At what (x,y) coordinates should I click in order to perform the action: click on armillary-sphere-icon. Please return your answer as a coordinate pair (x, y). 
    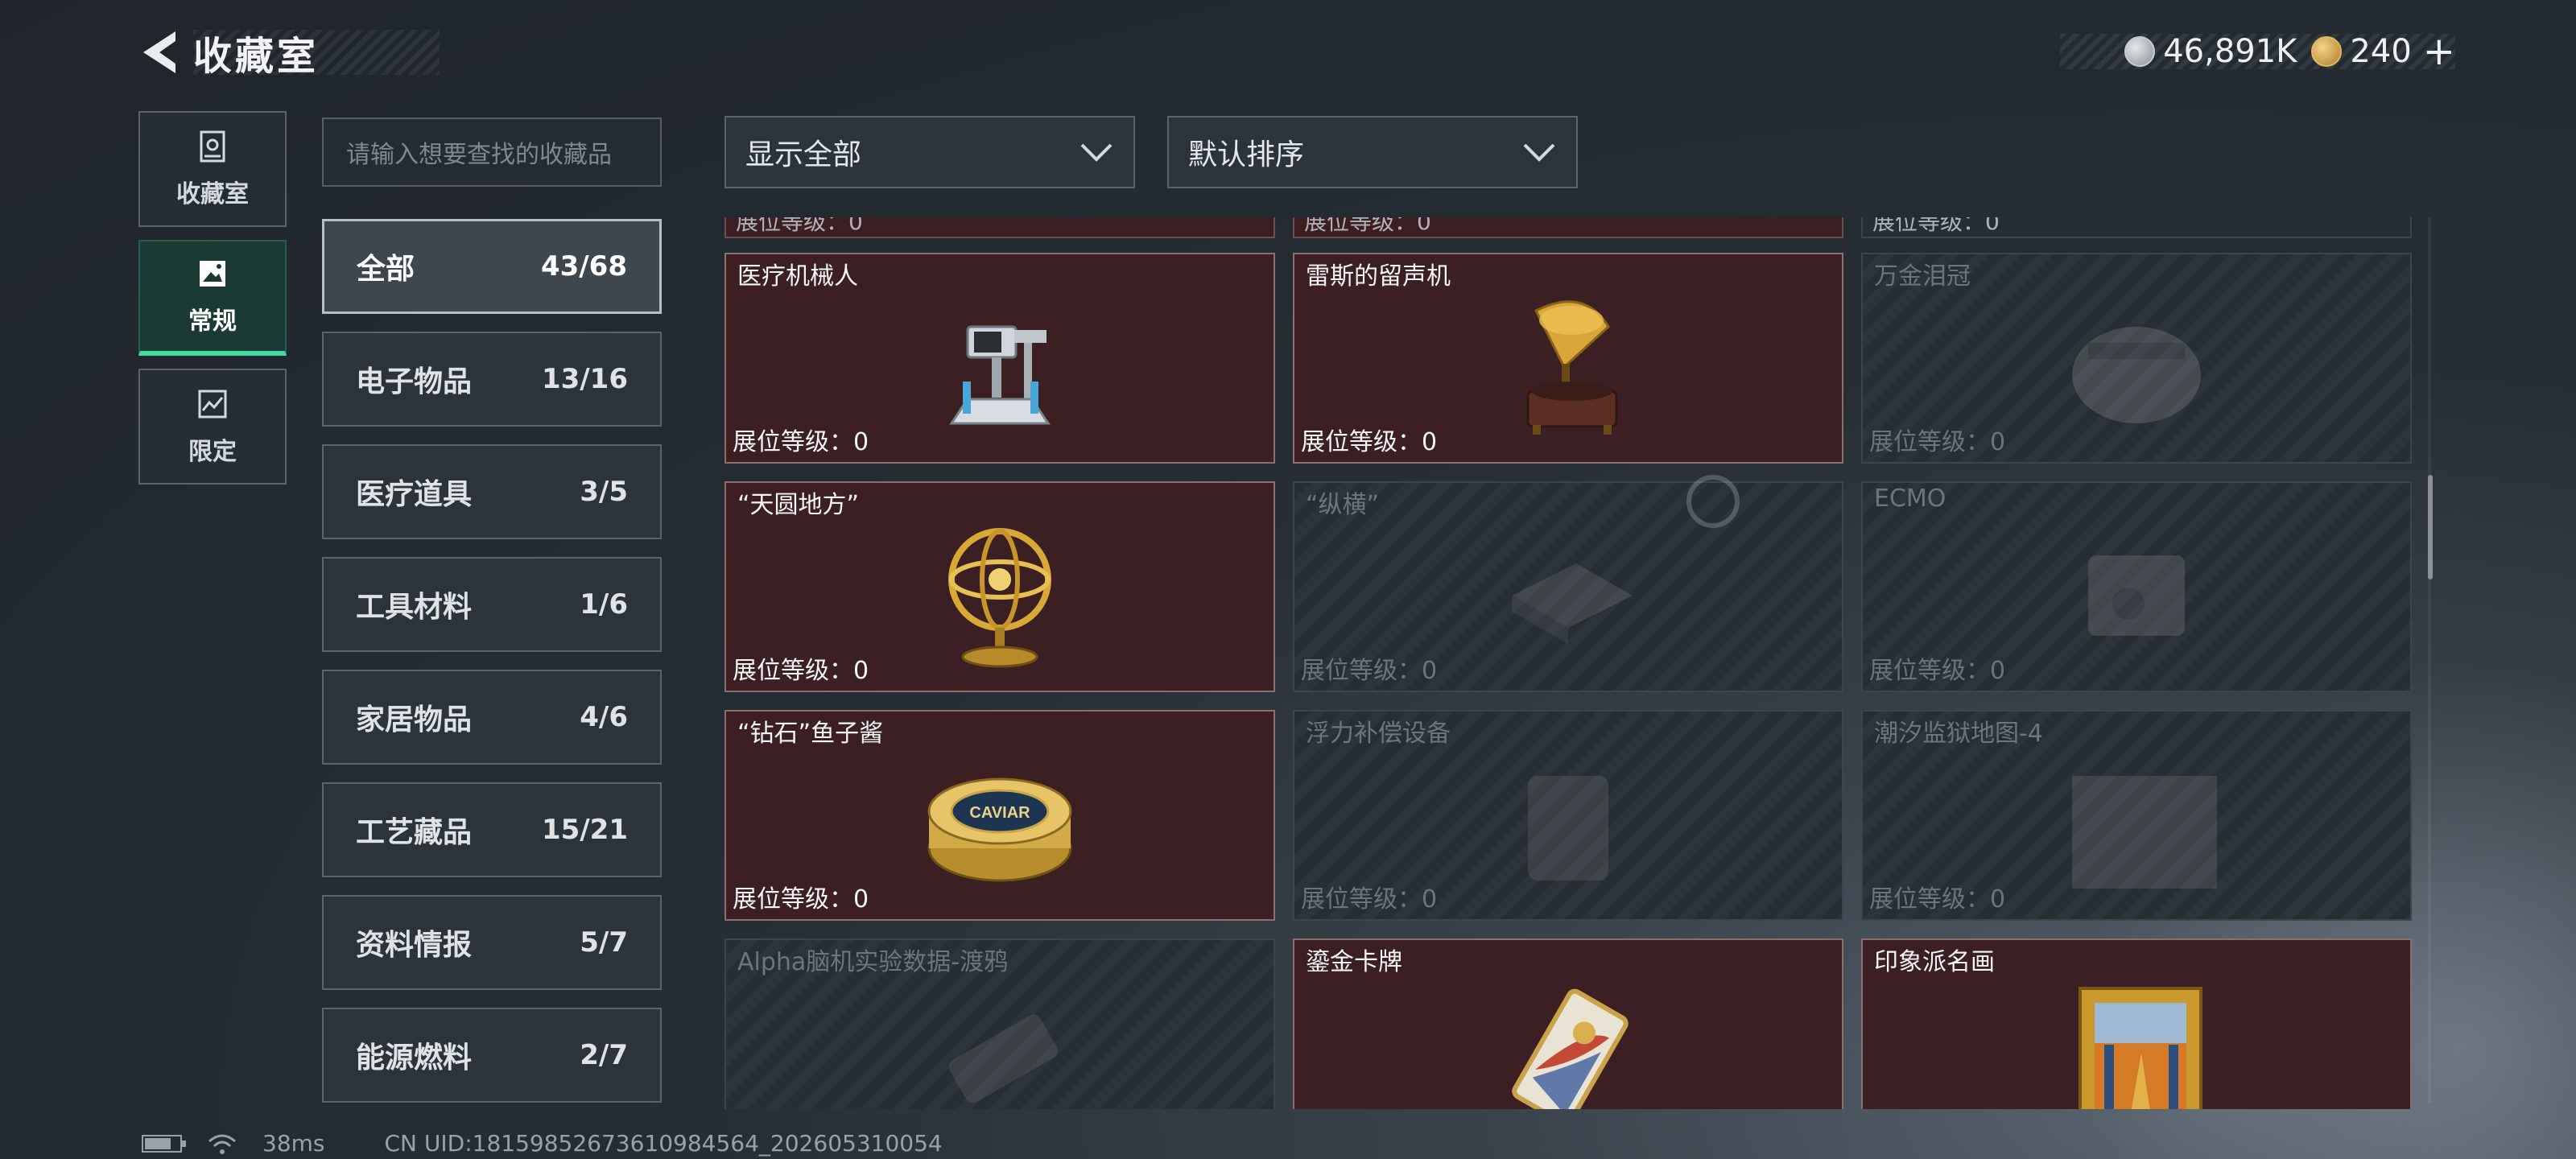
    Looking at the image, I should click on (999, 595).